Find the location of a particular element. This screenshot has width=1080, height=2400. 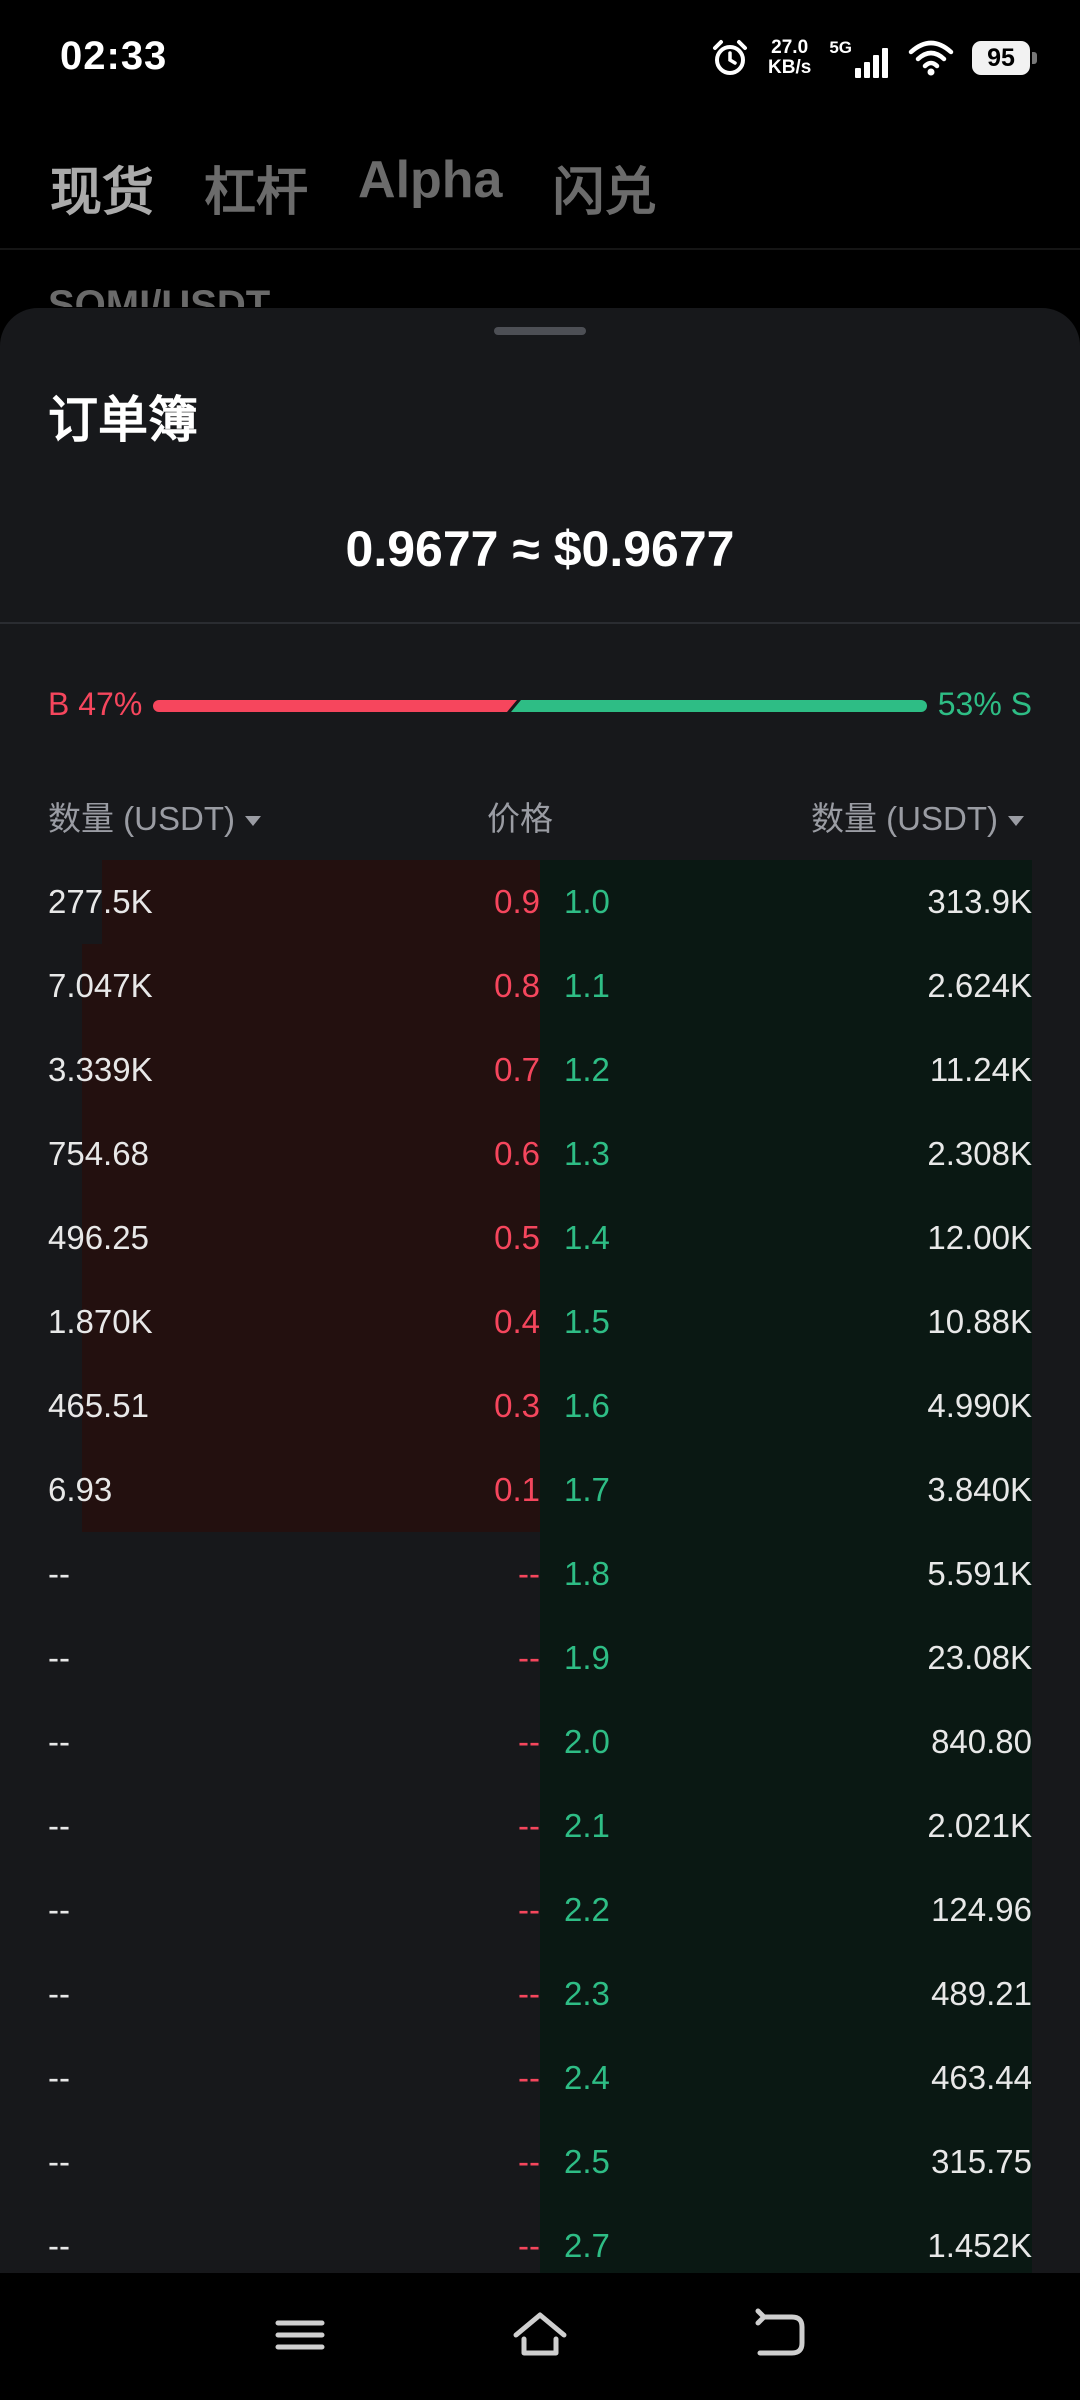

ask-quantity: 2.624K is located at coordinates (979, 985).